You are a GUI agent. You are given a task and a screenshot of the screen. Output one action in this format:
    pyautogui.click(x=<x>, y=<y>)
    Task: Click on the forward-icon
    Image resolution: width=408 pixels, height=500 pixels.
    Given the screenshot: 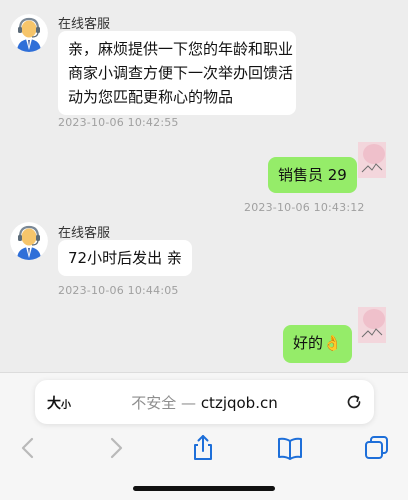 What is the action you would take?
    pyautogui.click(x=116, y=448)
    